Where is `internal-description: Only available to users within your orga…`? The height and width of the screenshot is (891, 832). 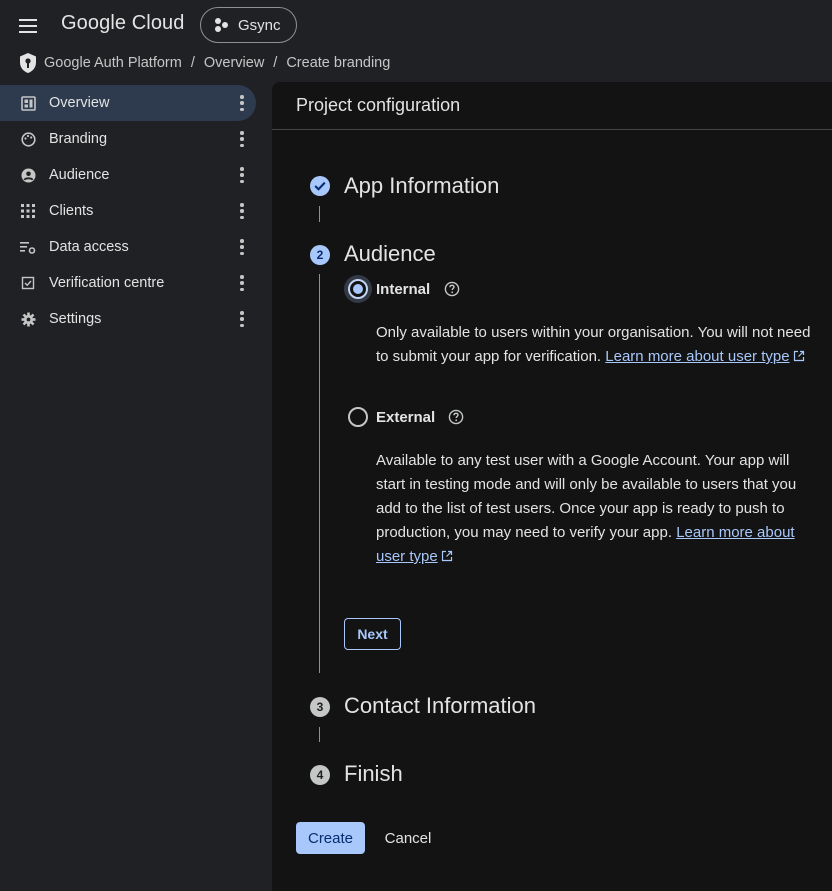 internal-description: Only available to users within your orga… is located at coordinates (593, 344).